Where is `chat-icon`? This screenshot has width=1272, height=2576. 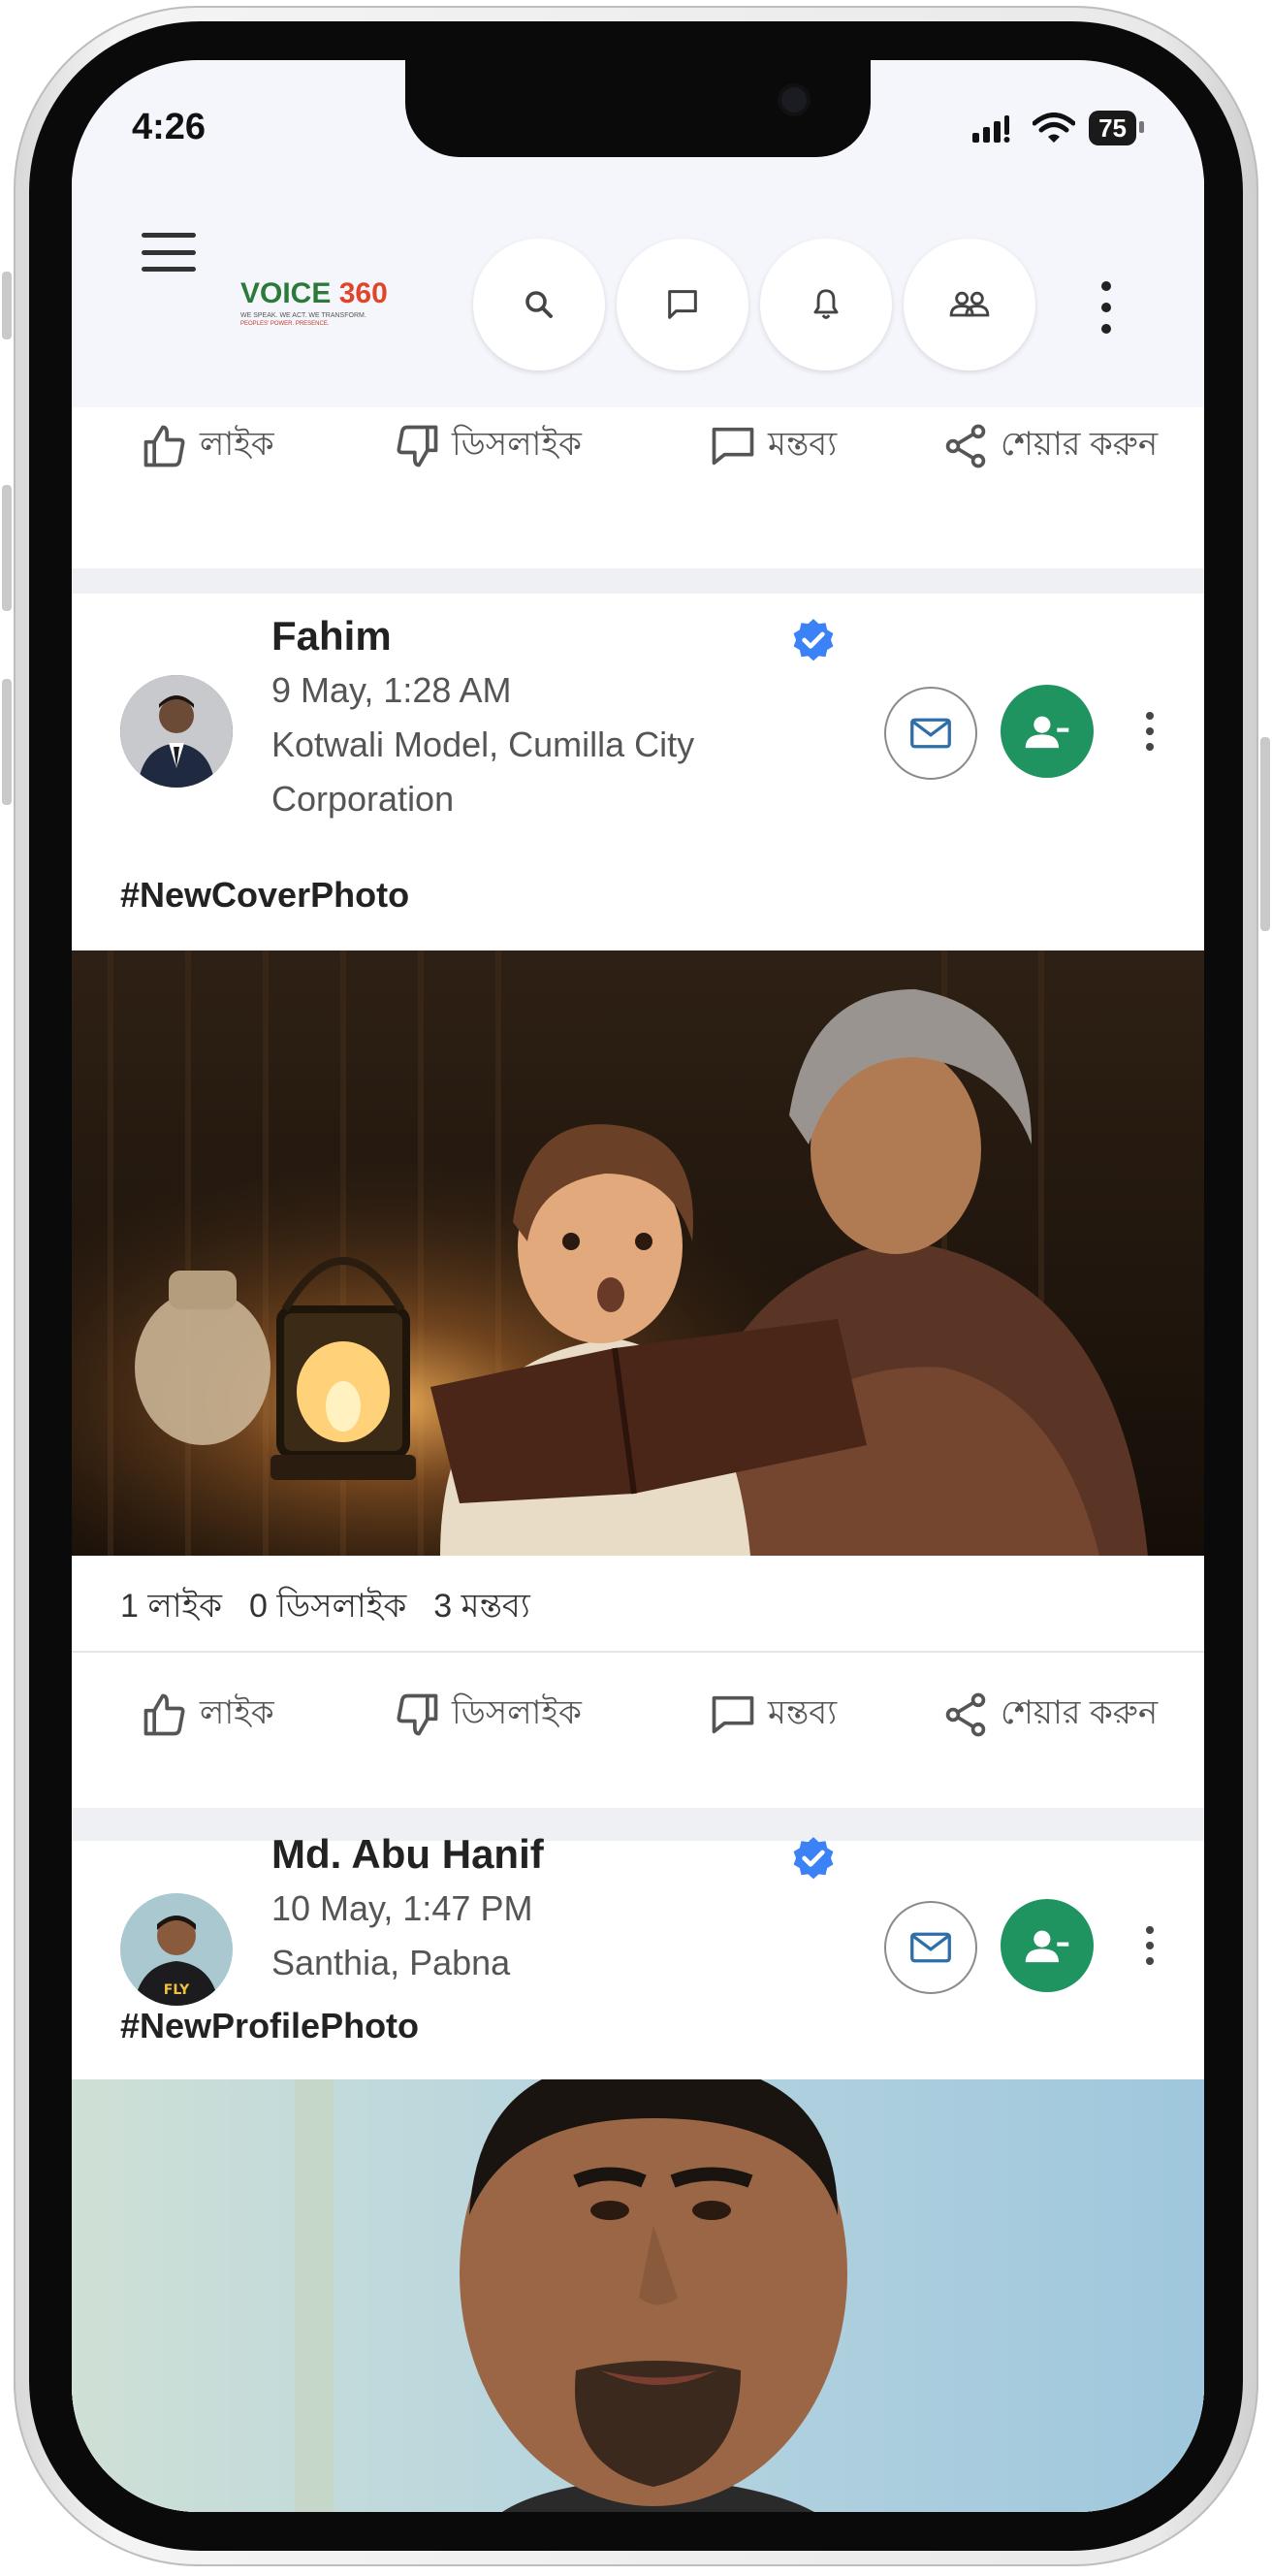
chat-icon is located at coordinates (682, 304).